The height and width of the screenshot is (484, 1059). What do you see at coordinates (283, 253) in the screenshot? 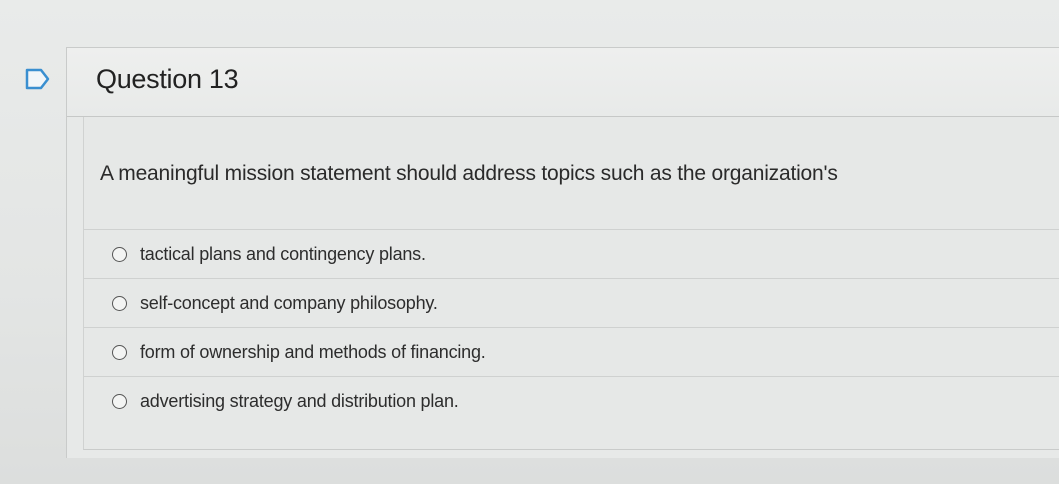
I see `answer-label: tactical plans and contingency plans.` at bounding box center [283, 253].